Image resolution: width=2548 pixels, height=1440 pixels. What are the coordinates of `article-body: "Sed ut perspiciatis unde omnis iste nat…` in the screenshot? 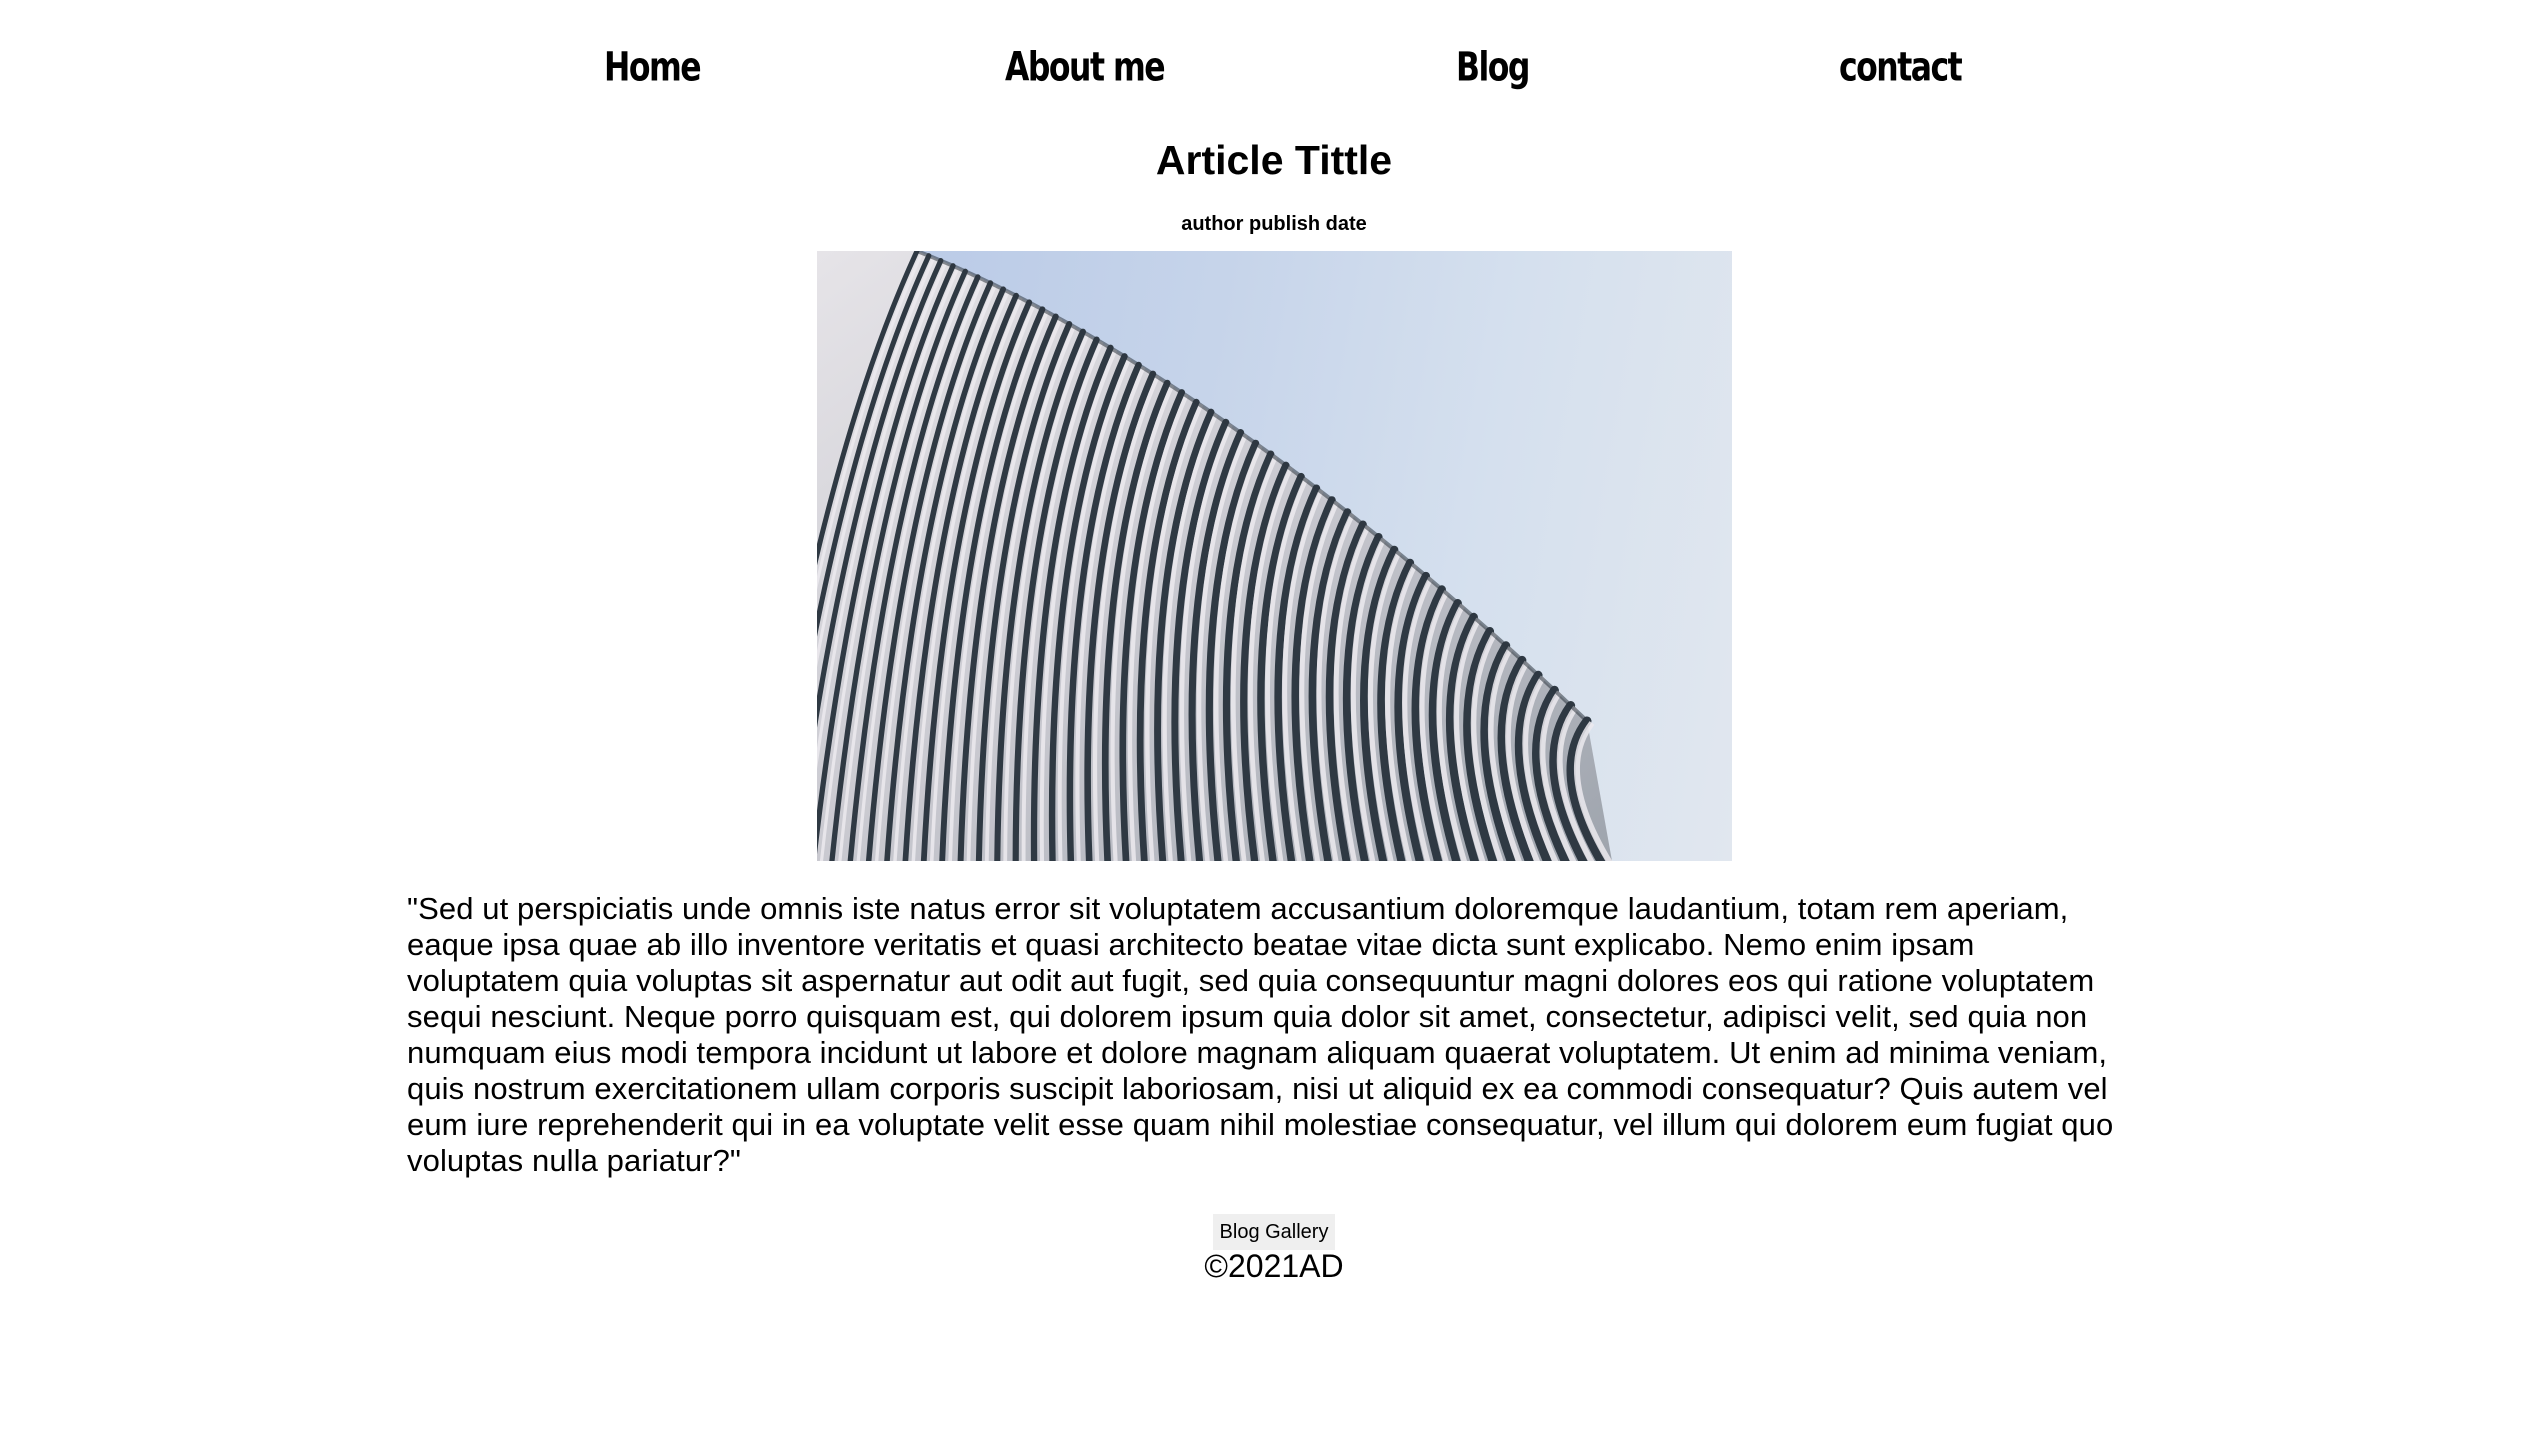 It's located at (1260, 1034).